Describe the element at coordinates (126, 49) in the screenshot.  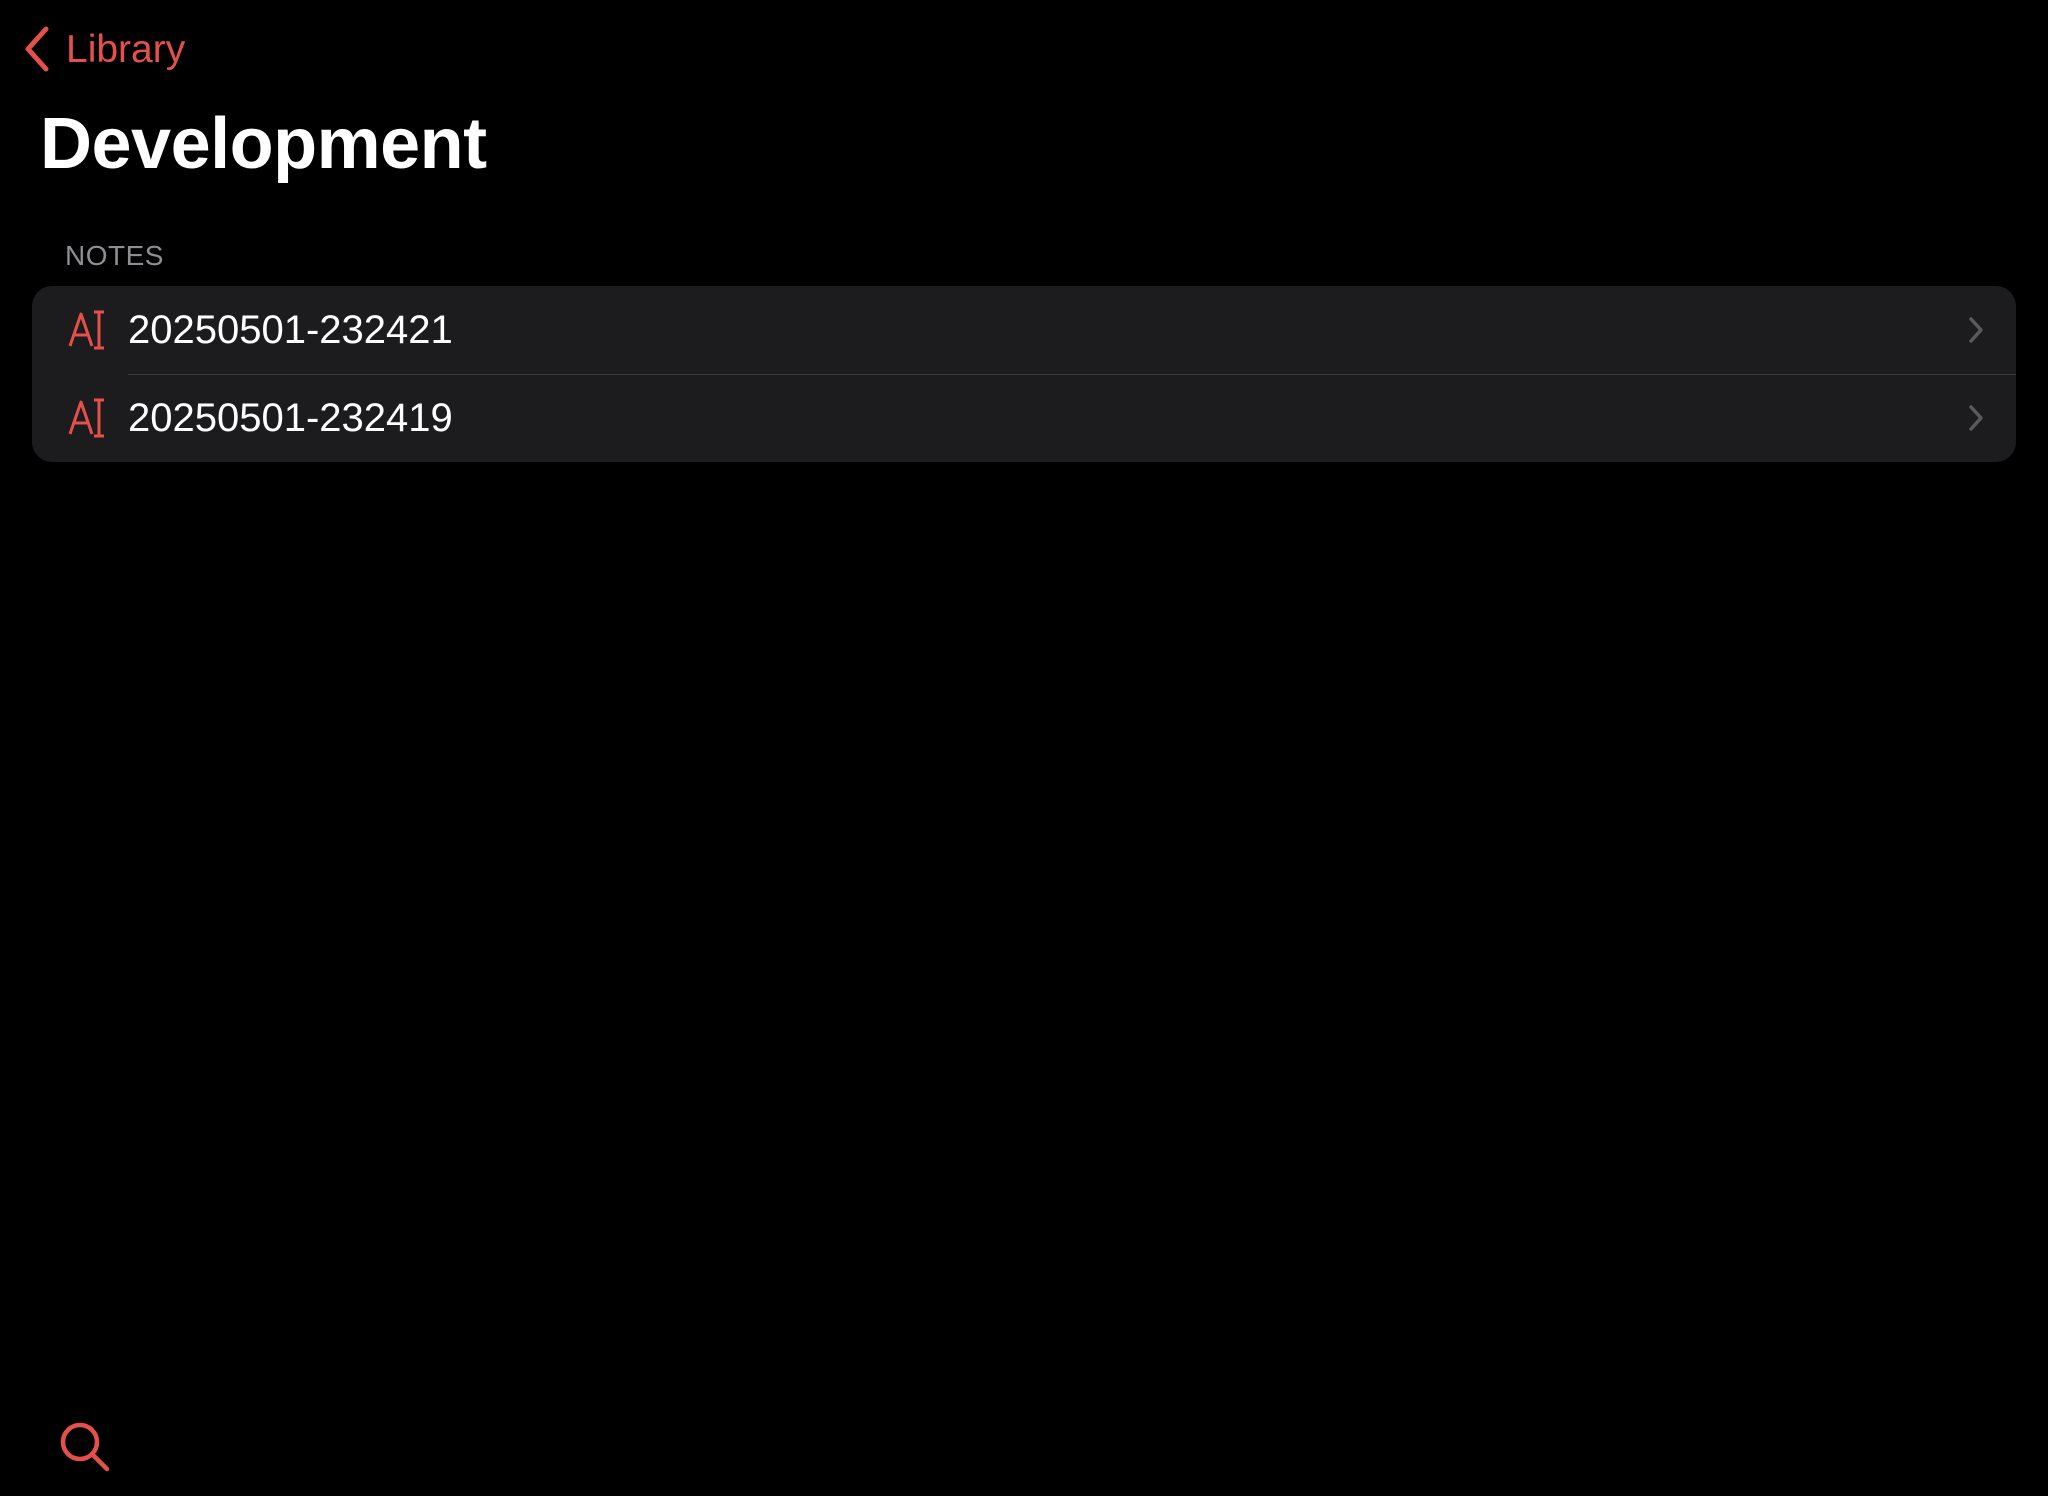
I see `back-button-label: Library` at that location.